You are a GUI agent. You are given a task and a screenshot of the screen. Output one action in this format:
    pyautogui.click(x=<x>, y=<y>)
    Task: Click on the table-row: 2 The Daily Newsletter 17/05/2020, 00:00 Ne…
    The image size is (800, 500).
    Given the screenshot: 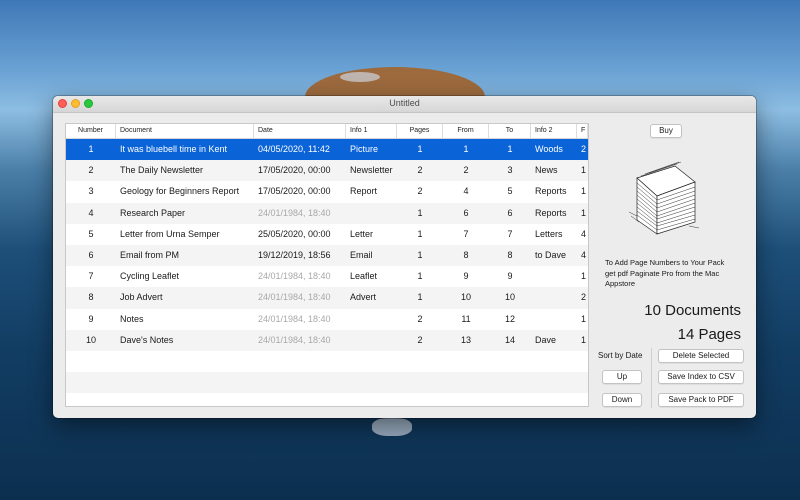 What is the action you would take?
    pyautogui.click(x=327, y=171)
    